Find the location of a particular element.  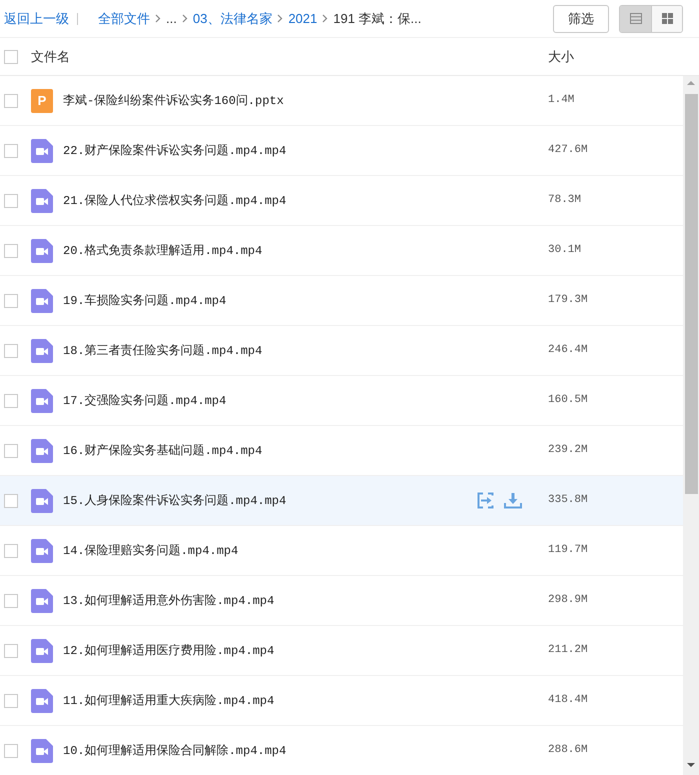

scrollbar-thumb is located at coordinates (691, 294).